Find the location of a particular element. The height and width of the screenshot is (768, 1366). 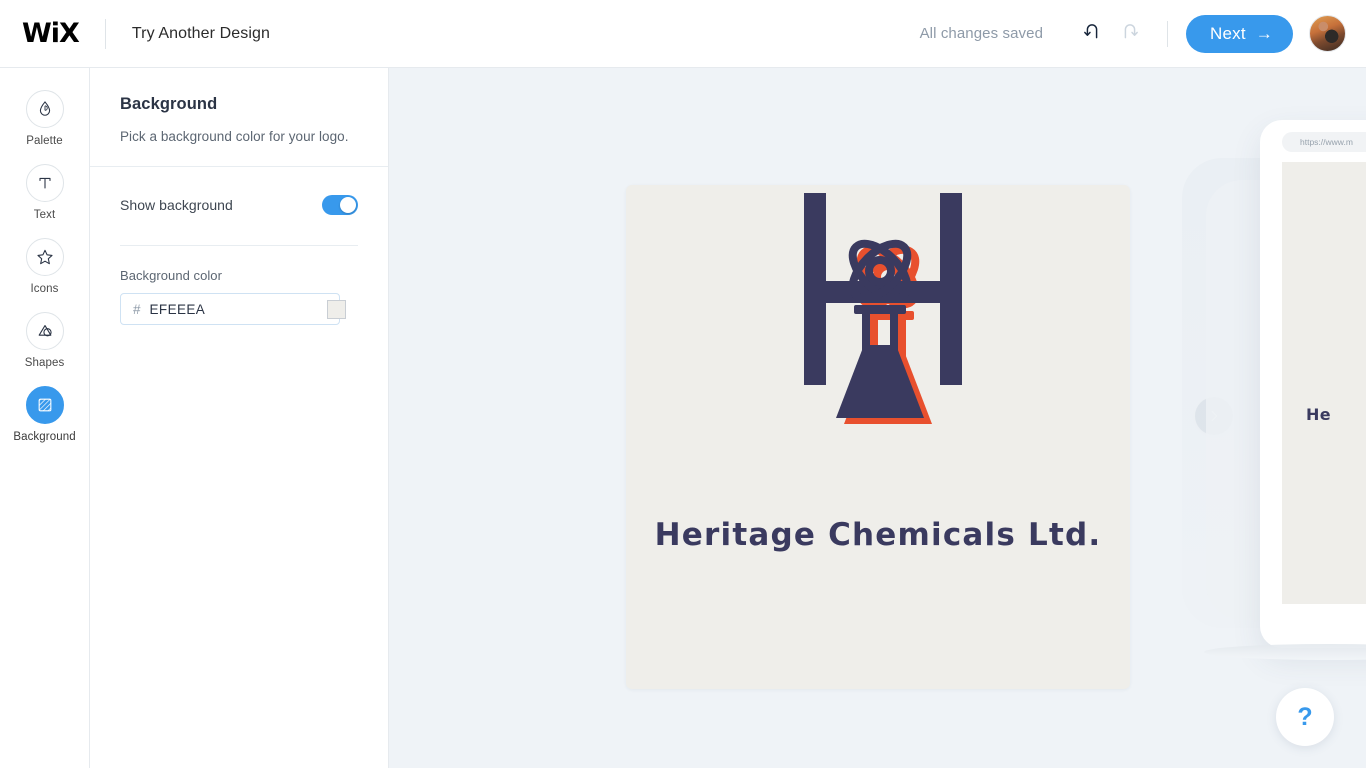

background-color-field: # is located at coordinates (233, 309).